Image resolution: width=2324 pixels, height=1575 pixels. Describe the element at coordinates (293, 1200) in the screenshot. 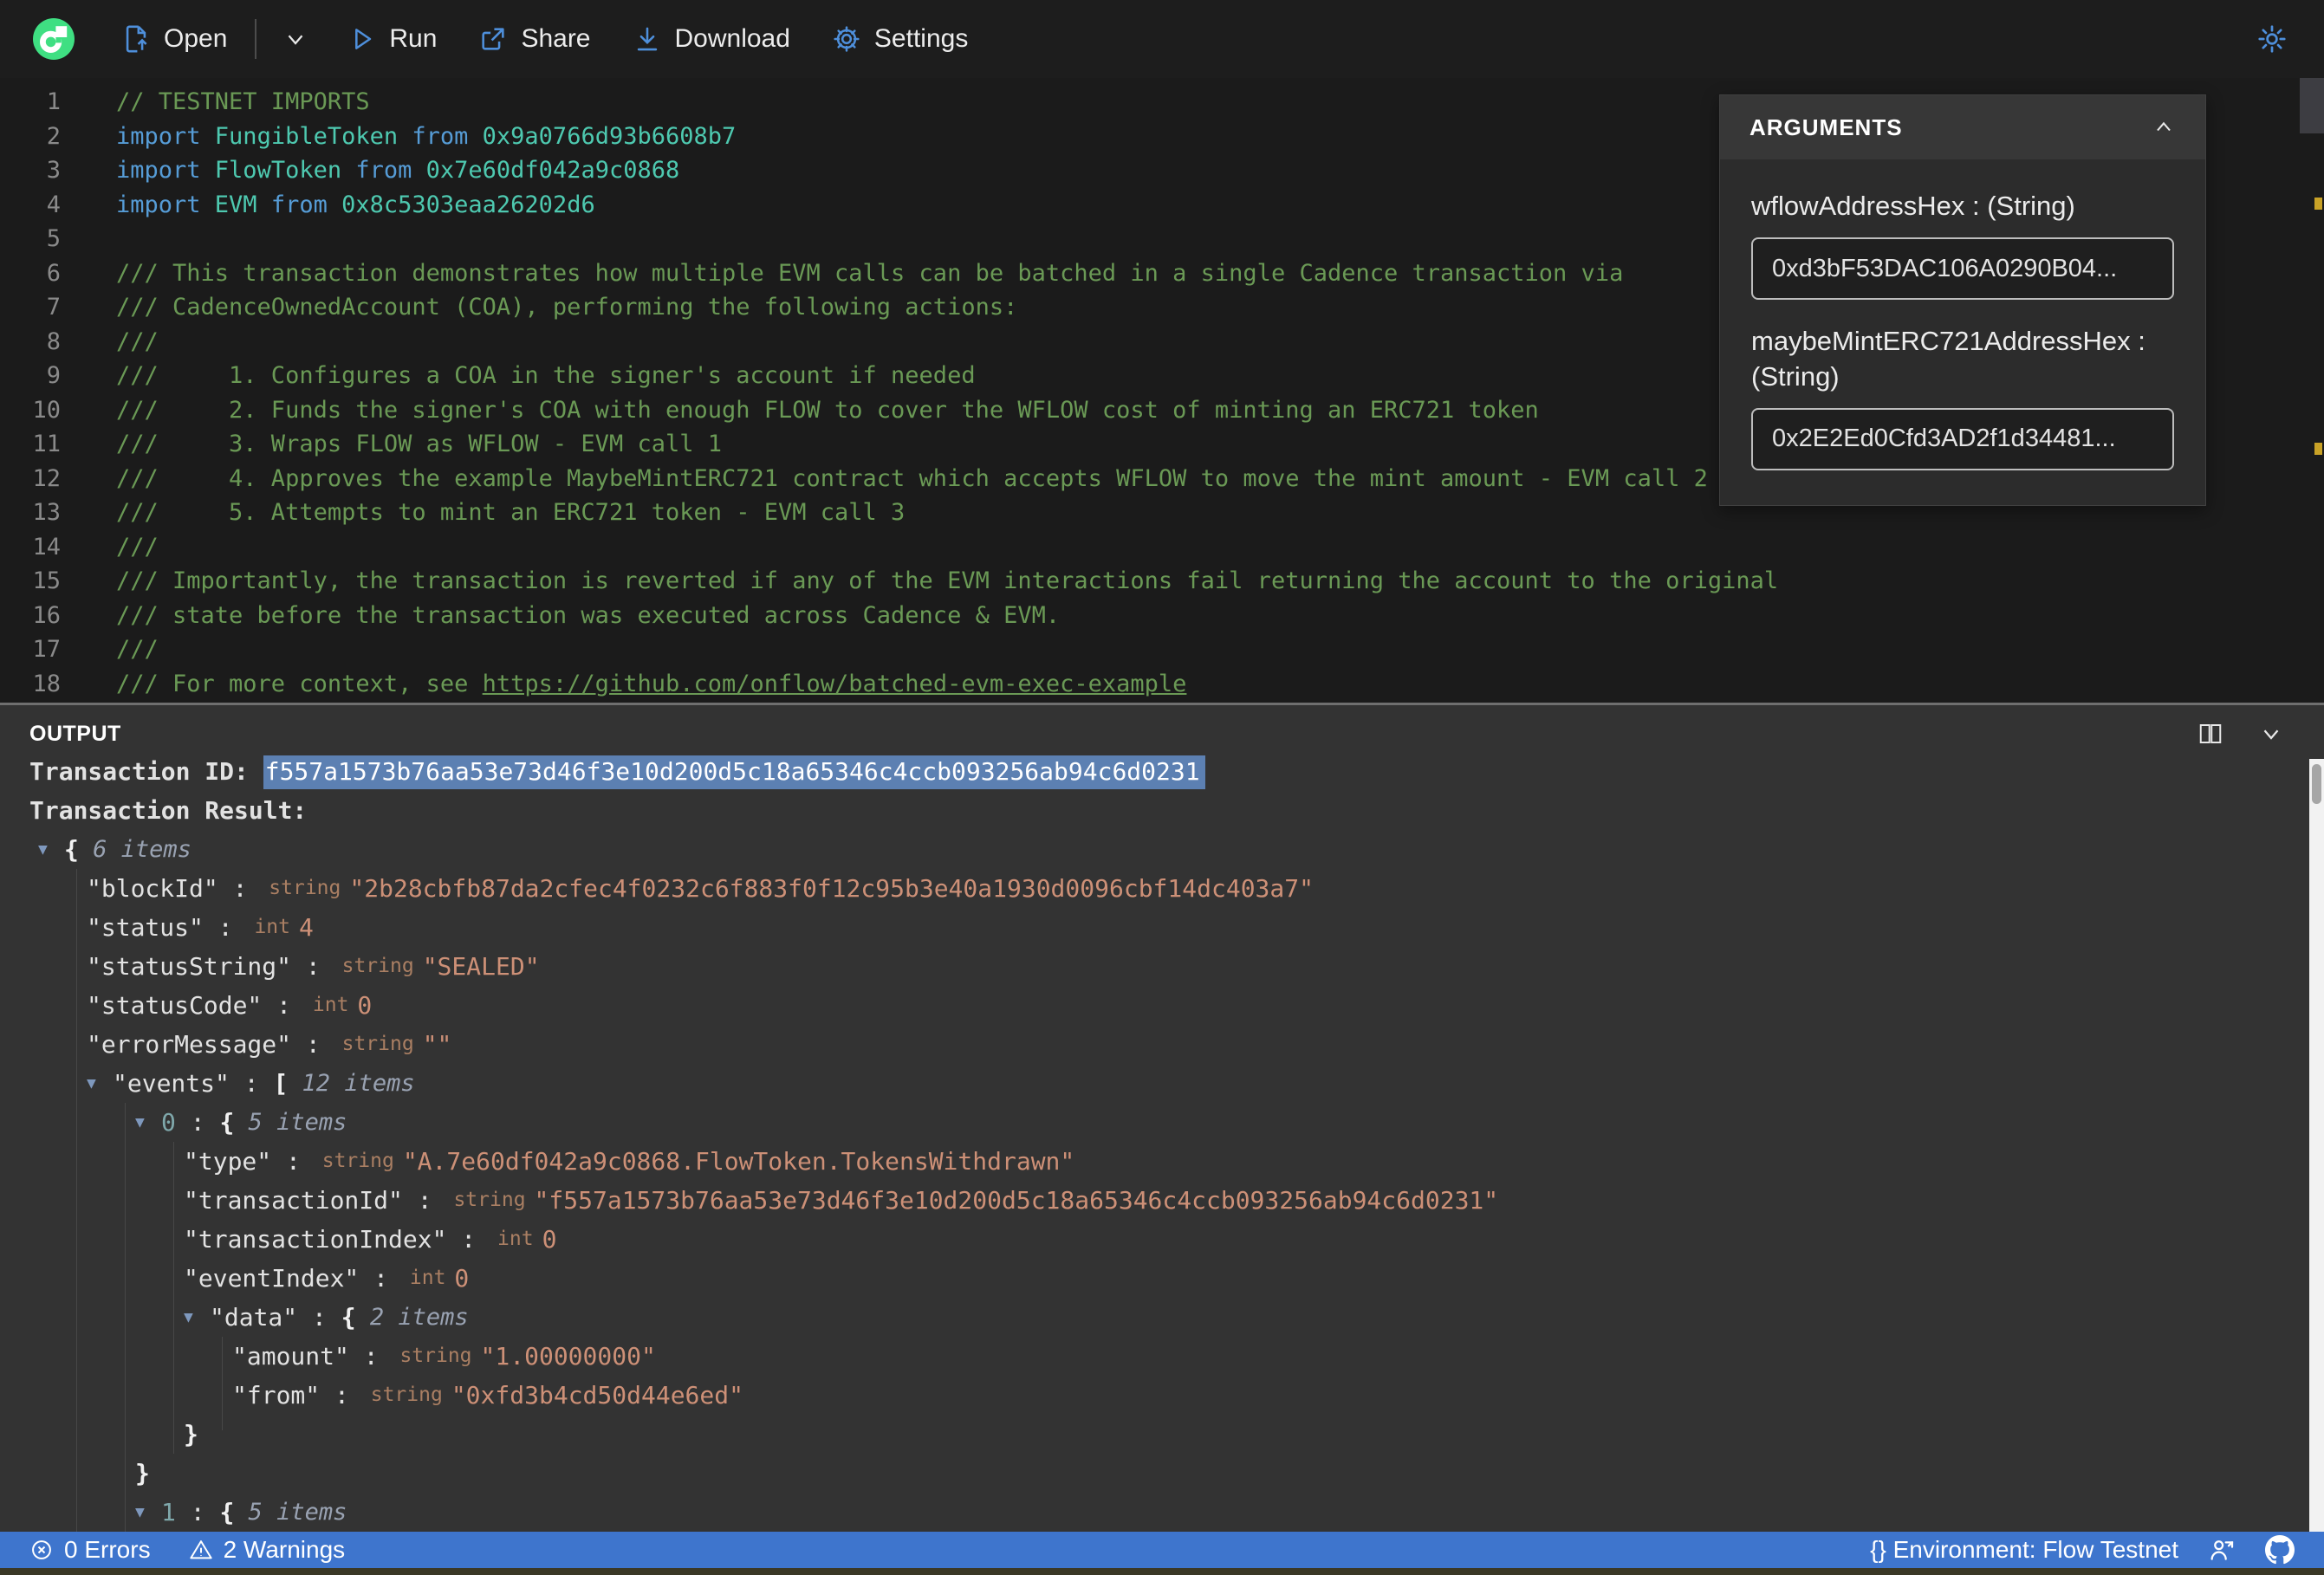

I see `json-key: "transactionId"` at that location.